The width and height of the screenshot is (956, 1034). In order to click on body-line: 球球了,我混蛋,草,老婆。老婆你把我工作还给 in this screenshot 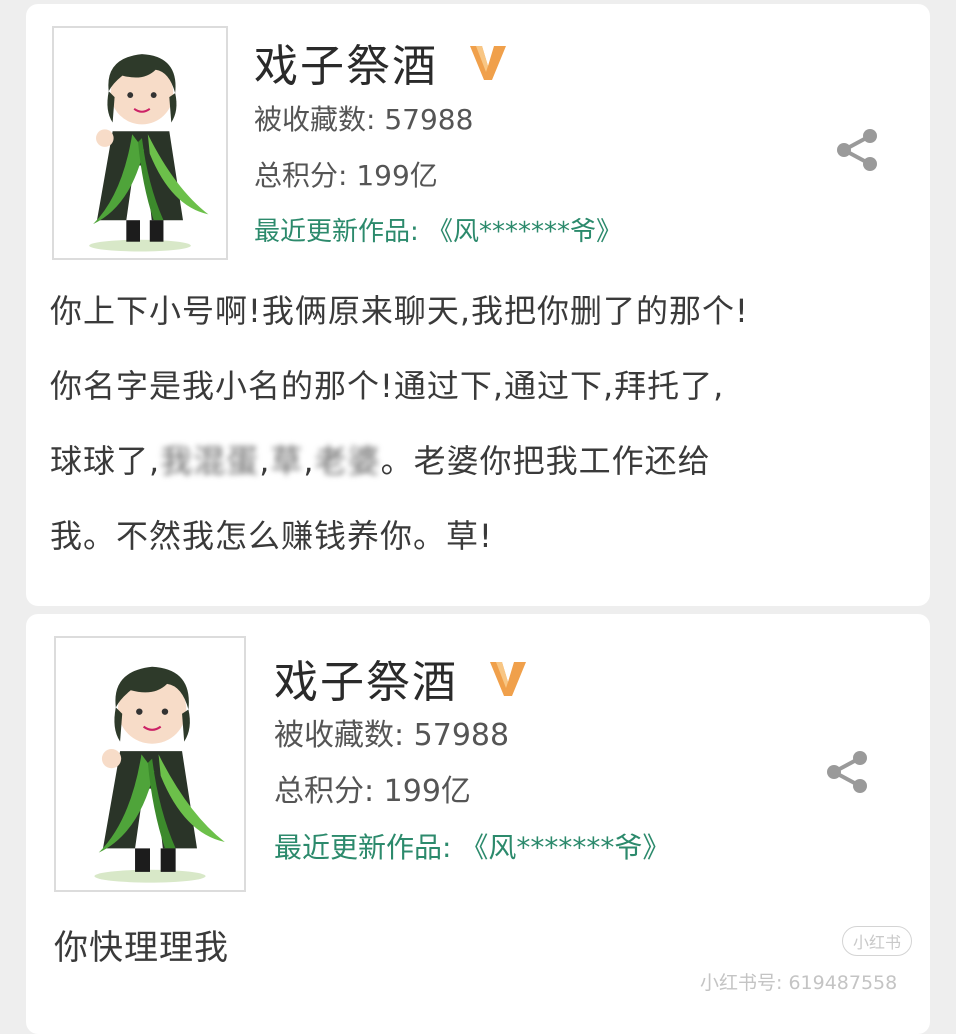, I will do `click(380, 461)`.